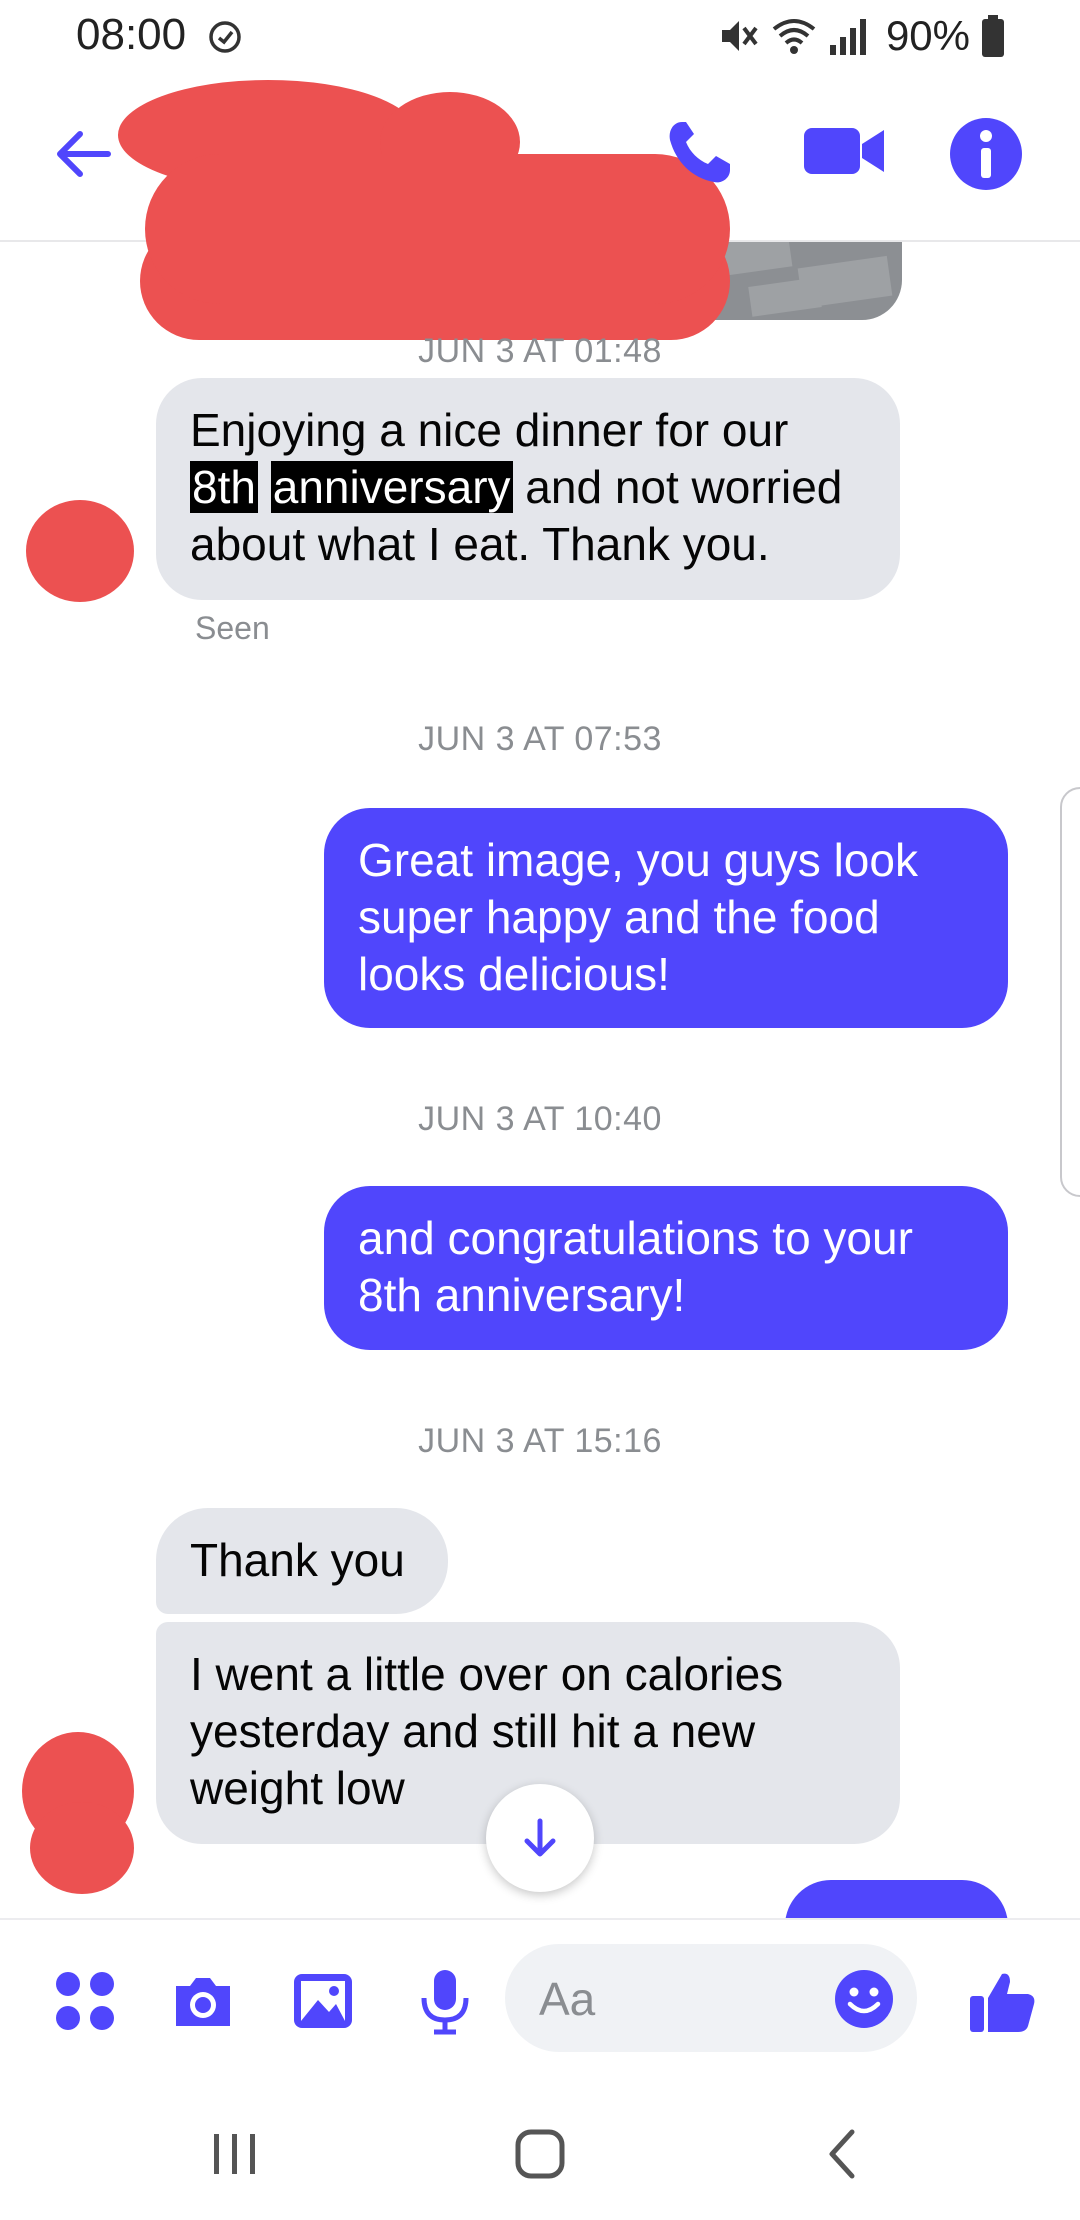 The width and height of the screenshot is (1080, 2220). What do you see at coordinates (85, 2001) in the screenshot?
I see `apps-icon` at bounding box center [85, 2001].